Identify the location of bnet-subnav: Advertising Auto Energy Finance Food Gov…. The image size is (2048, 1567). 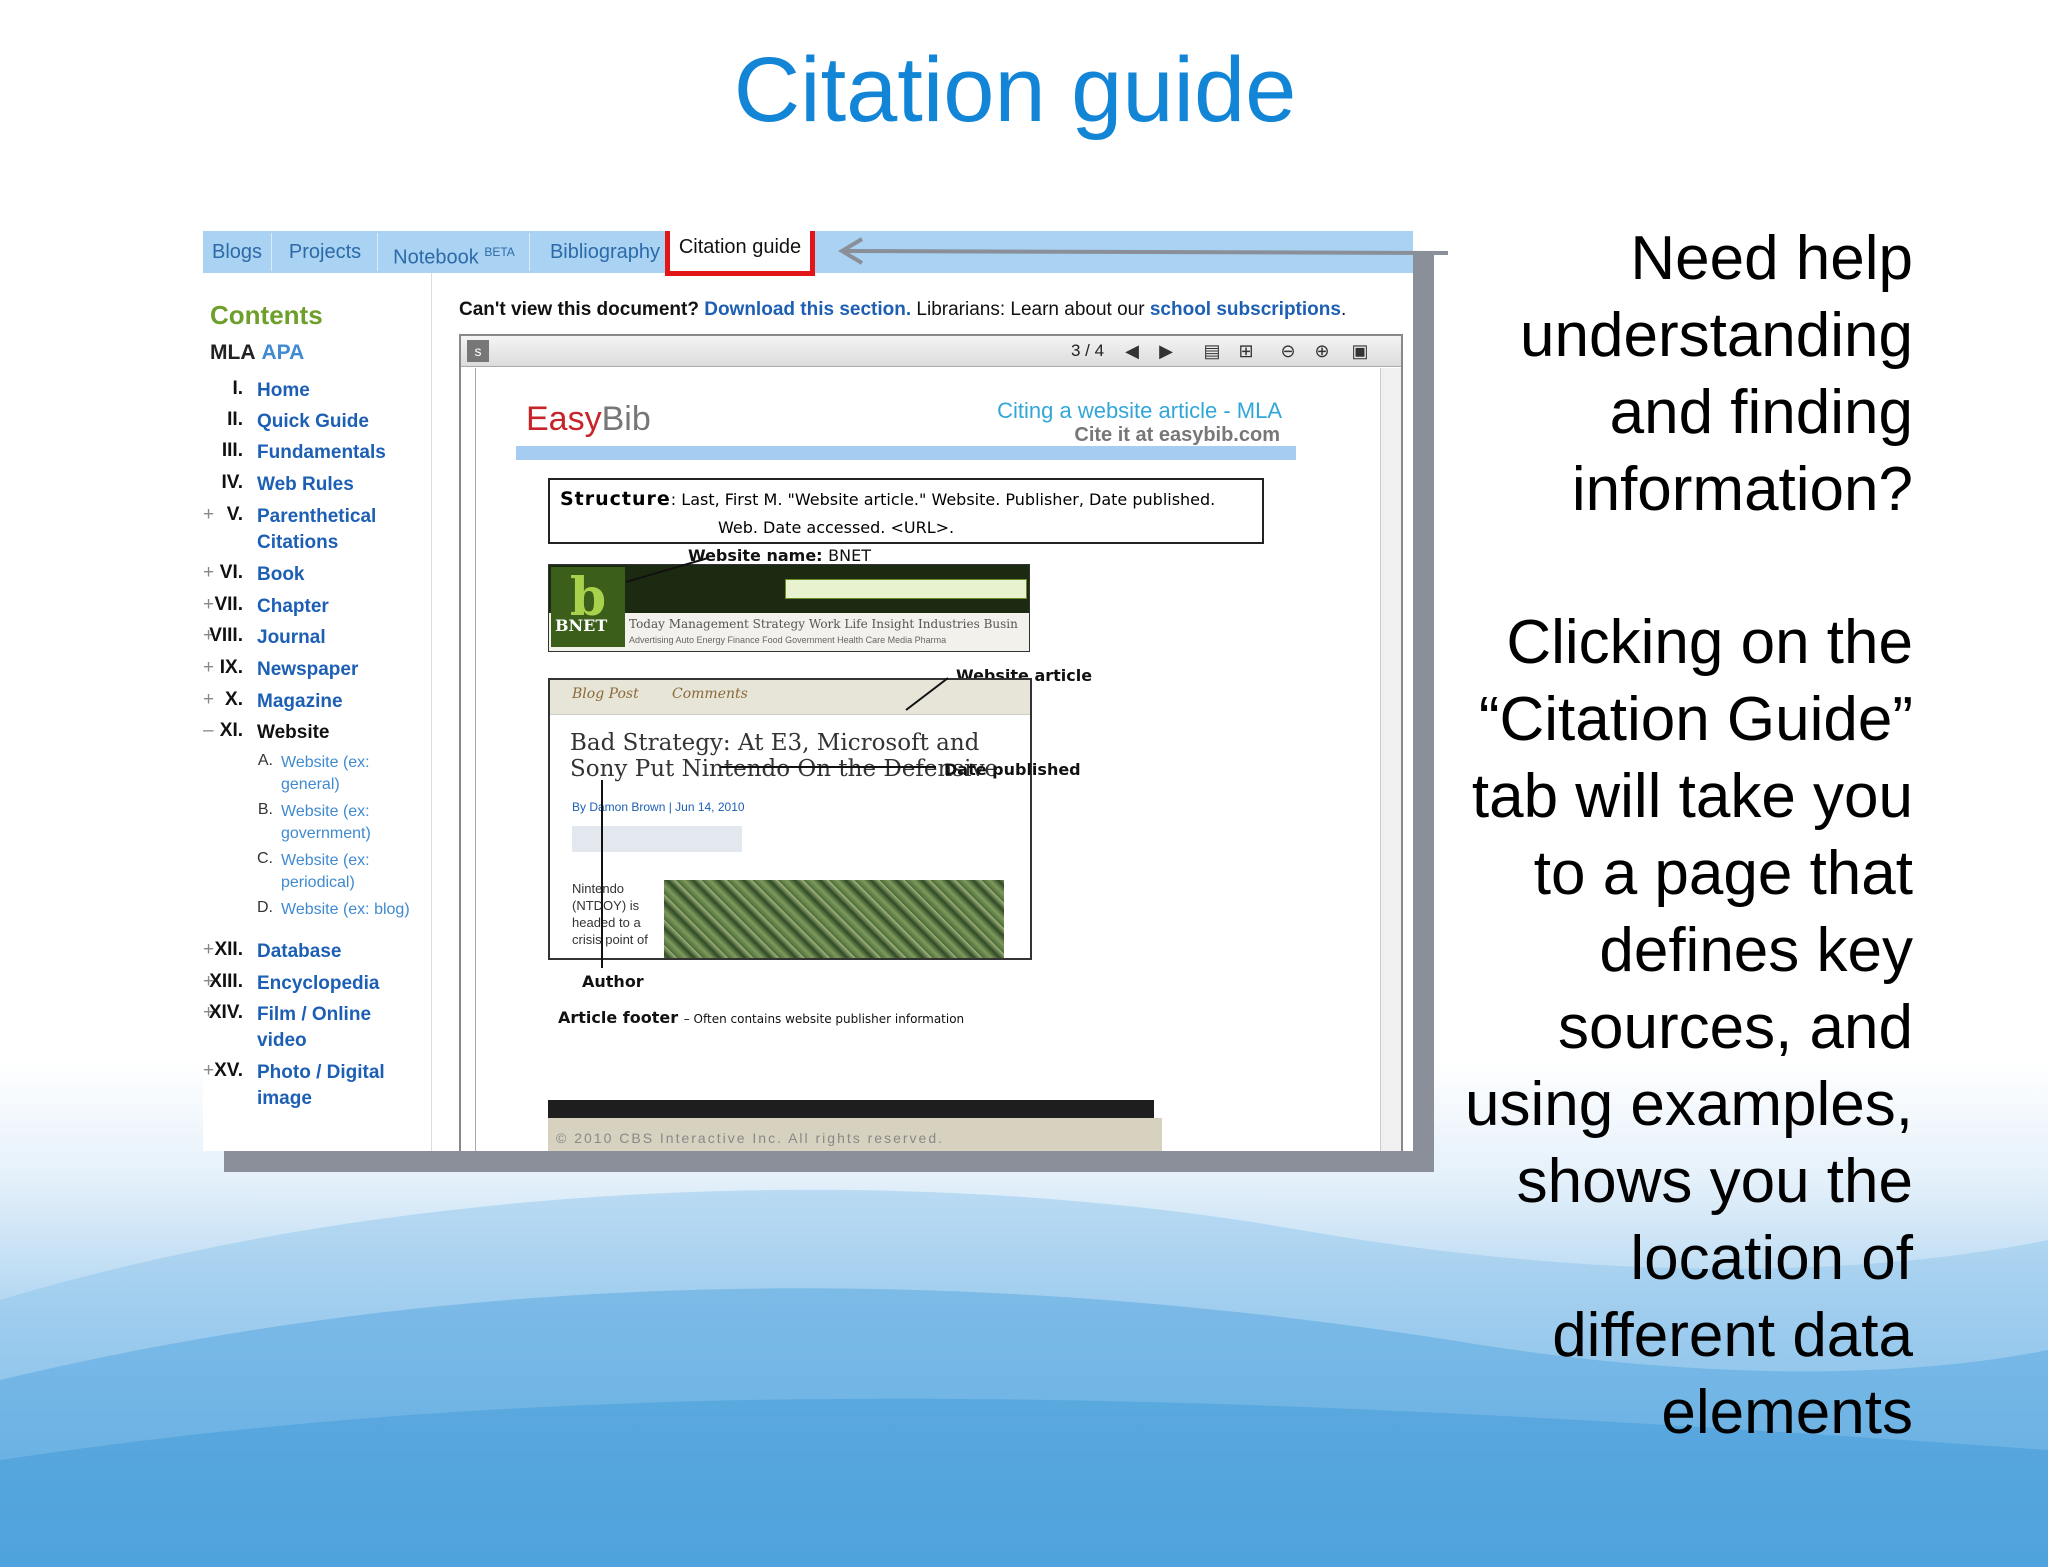
(788, 640).